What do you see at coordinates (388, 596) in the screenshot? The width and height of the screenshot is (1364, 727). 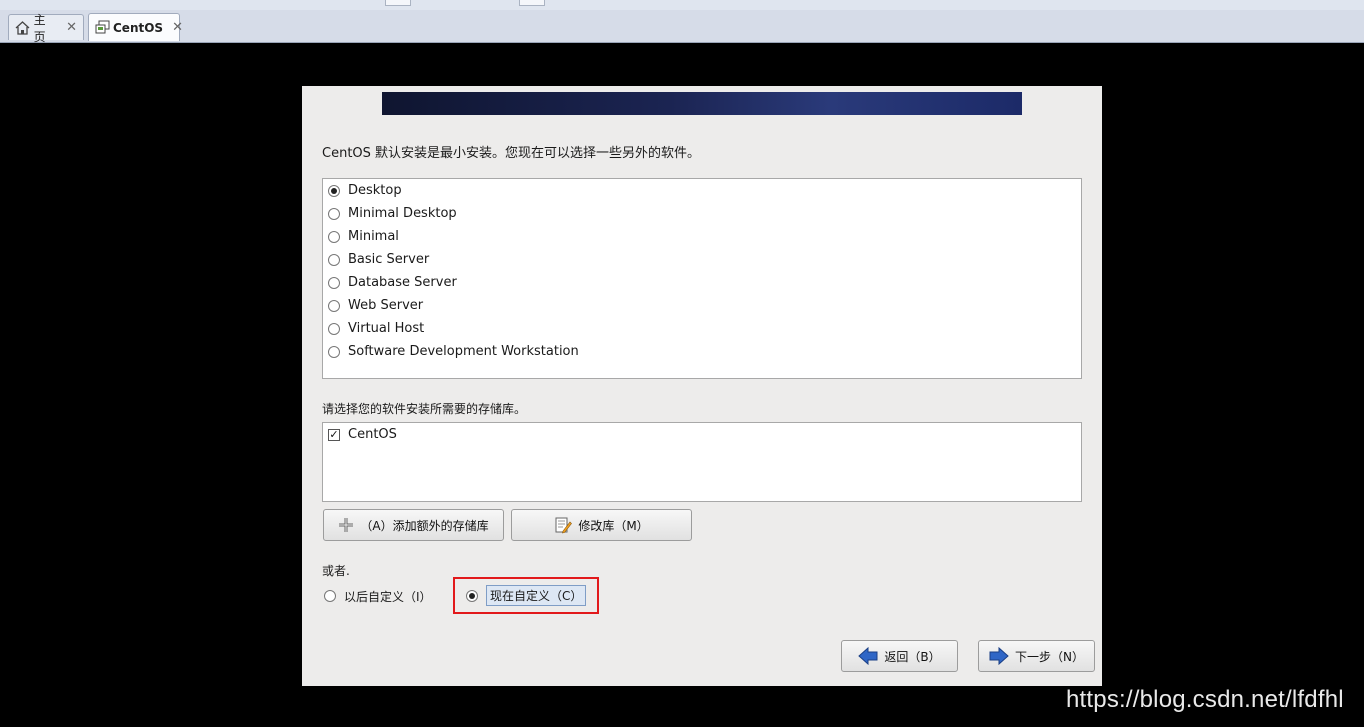 I see `customize-later-label: 以后自定义（I）` at bounding box center [388, 596].